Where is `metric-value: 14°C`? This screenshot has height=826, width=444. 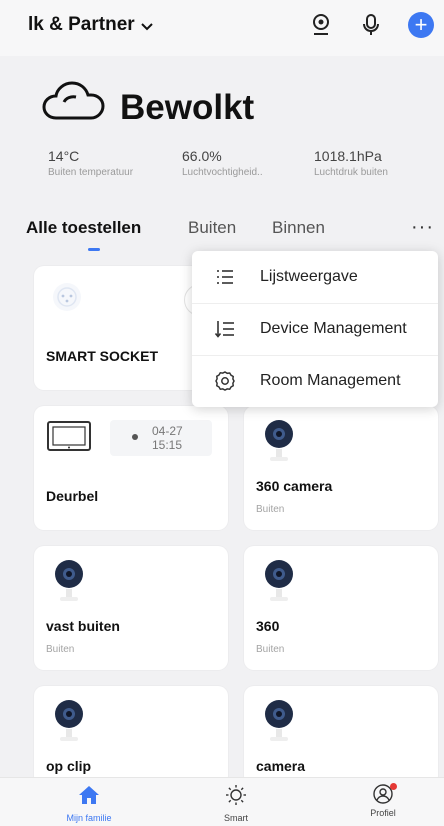
metric-value: 14°C is located at coordinates (64, 156).